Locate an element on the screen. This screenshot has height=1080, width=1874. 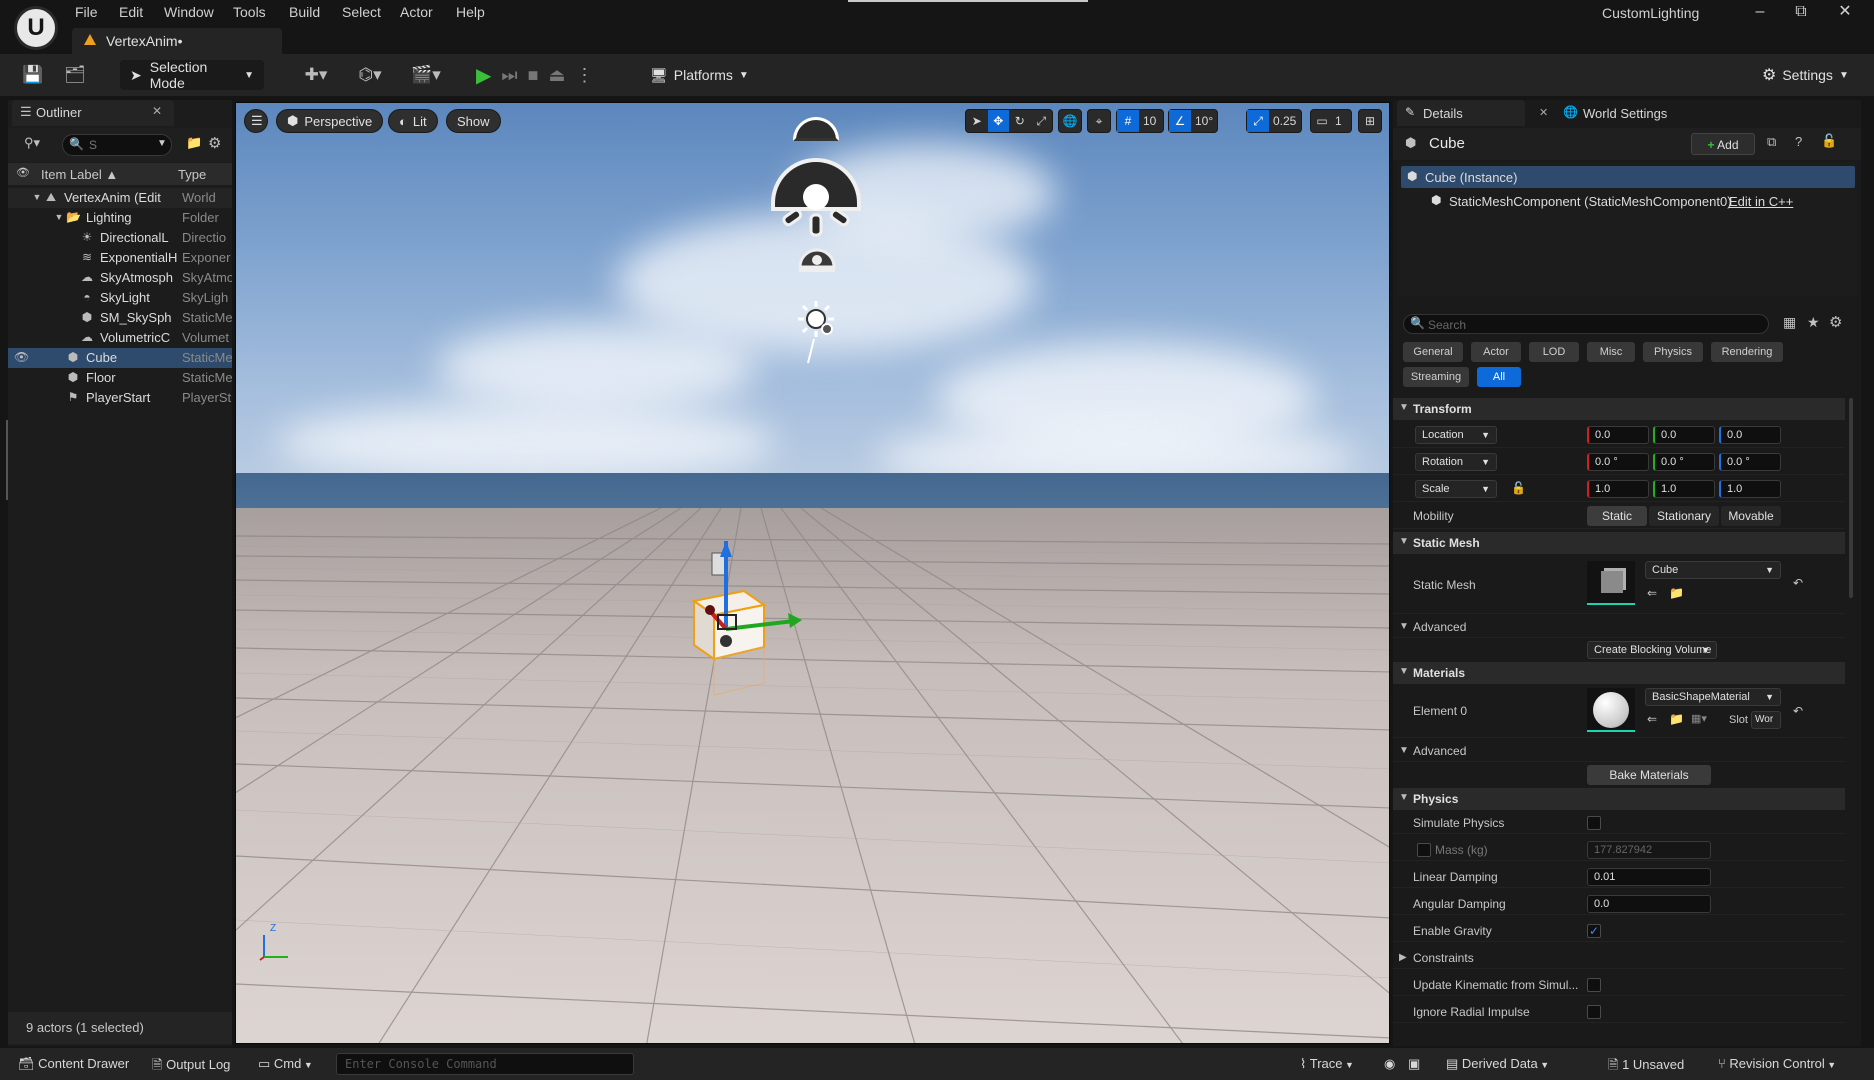
cube-actor is located at coordinates (749, 631).